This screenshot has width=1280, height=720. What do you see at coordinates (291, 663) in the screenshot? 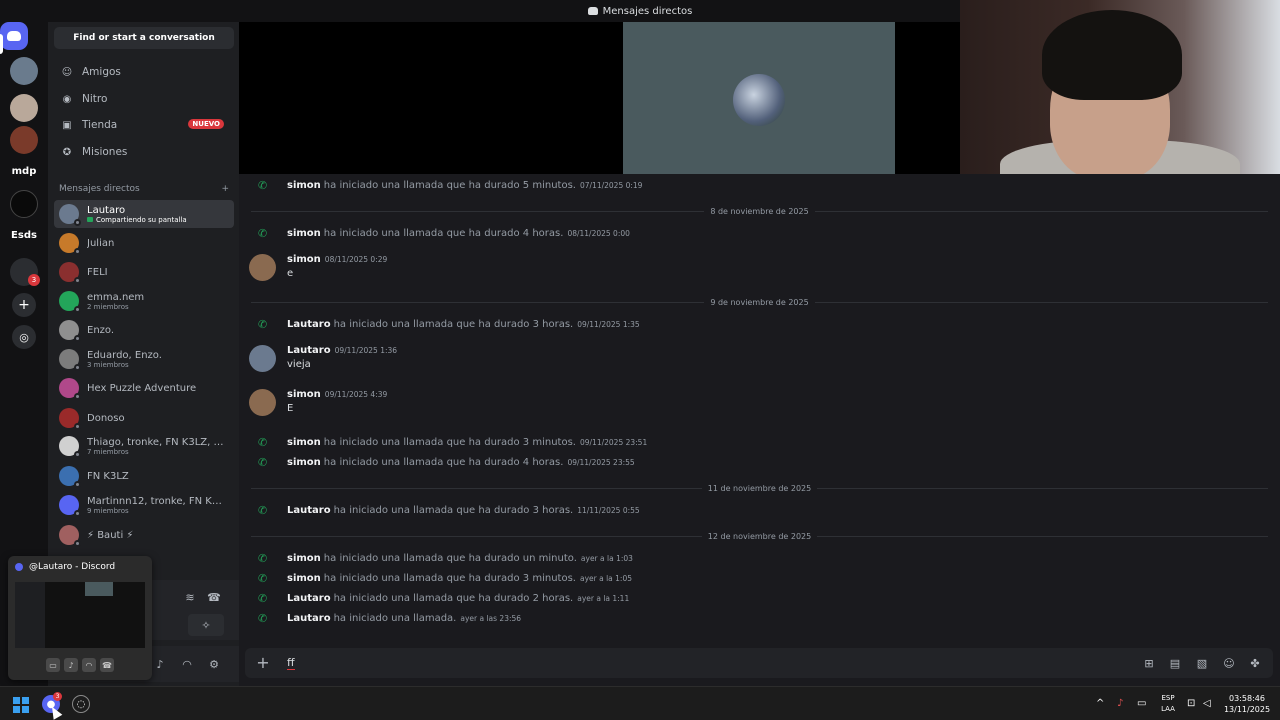
I see `message-input: ff` at bounding box center [291, 663].